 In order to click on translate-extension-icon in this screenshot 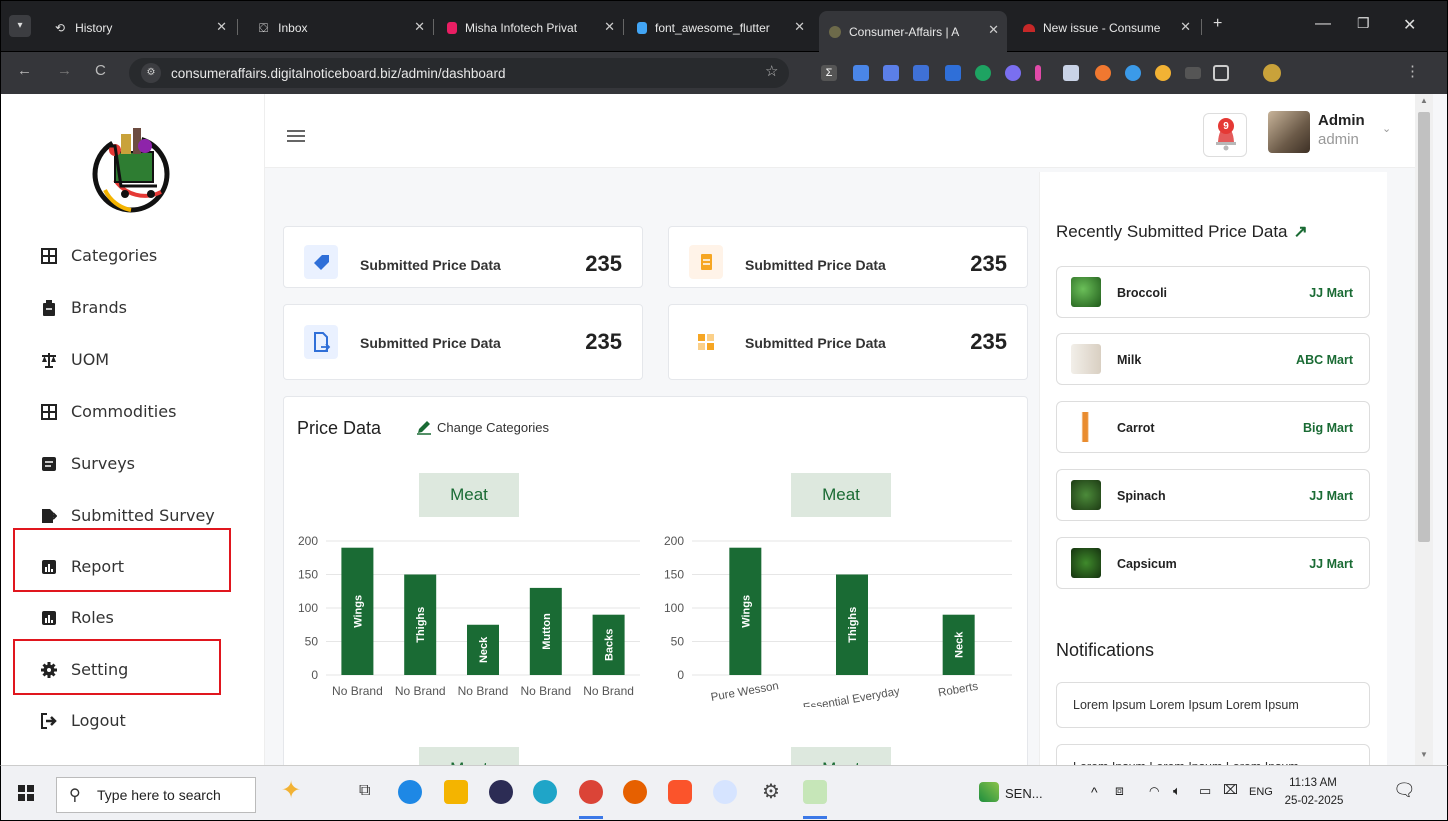, I will do `click(861, 73)`.